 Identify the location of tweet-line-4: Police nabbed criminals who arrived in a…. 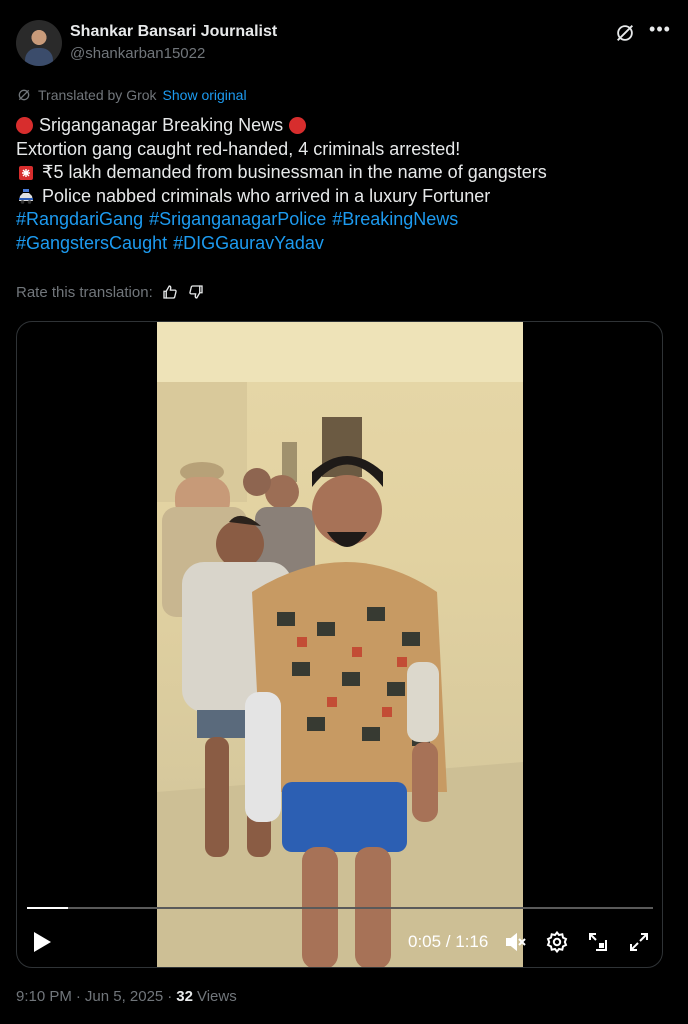
(266, 195).